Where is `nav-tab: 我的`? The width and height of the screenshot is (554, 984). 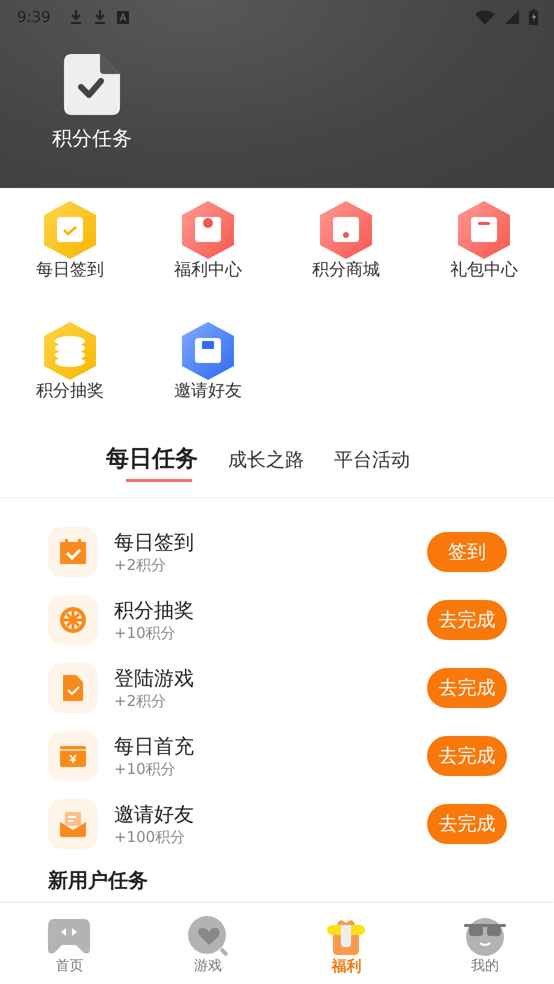 nav-tab: 我的 is located at coordinates (485, 943).